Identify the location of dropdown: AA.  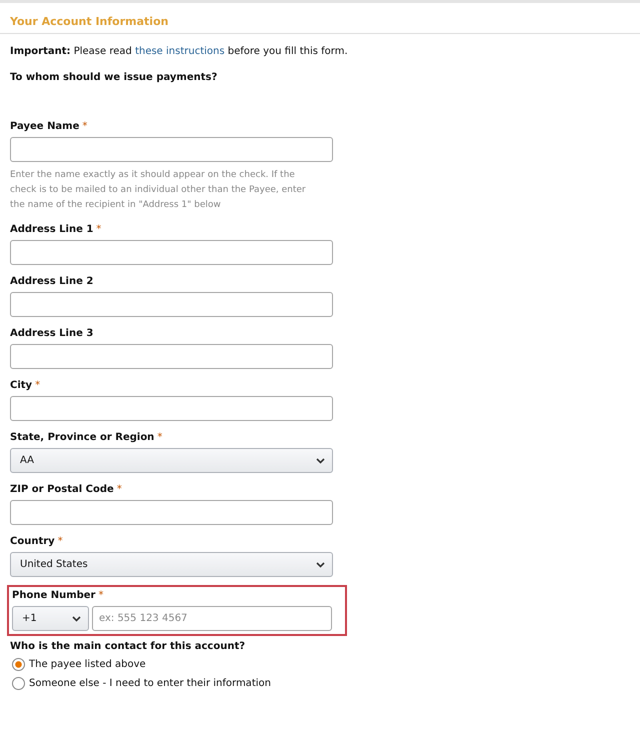
(171, 460).